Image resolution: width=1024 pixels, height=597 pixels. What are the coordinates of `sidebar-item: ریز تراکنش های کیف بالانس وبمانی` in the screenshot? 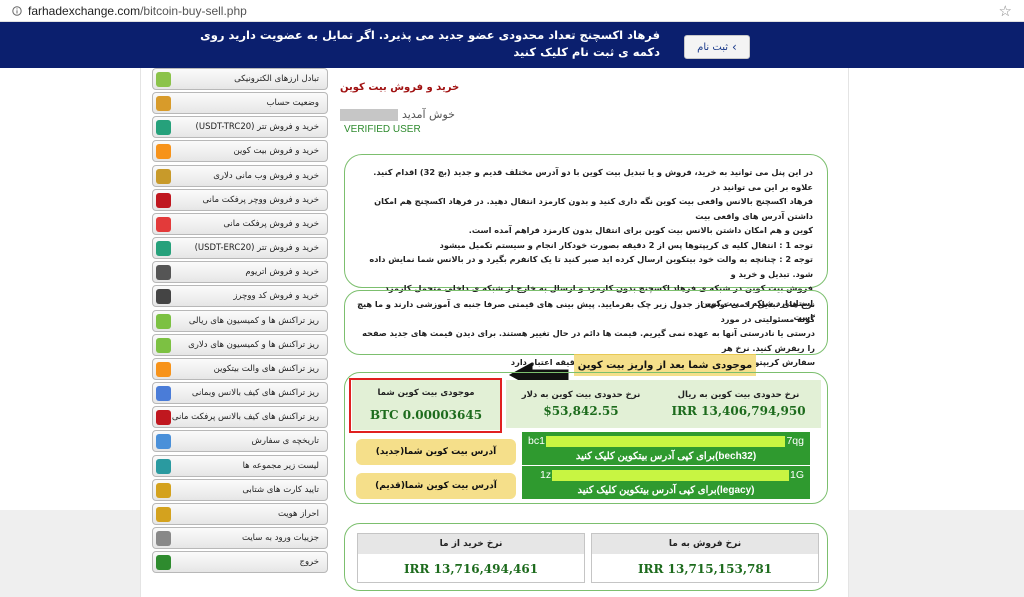 It's located at (240, 393).